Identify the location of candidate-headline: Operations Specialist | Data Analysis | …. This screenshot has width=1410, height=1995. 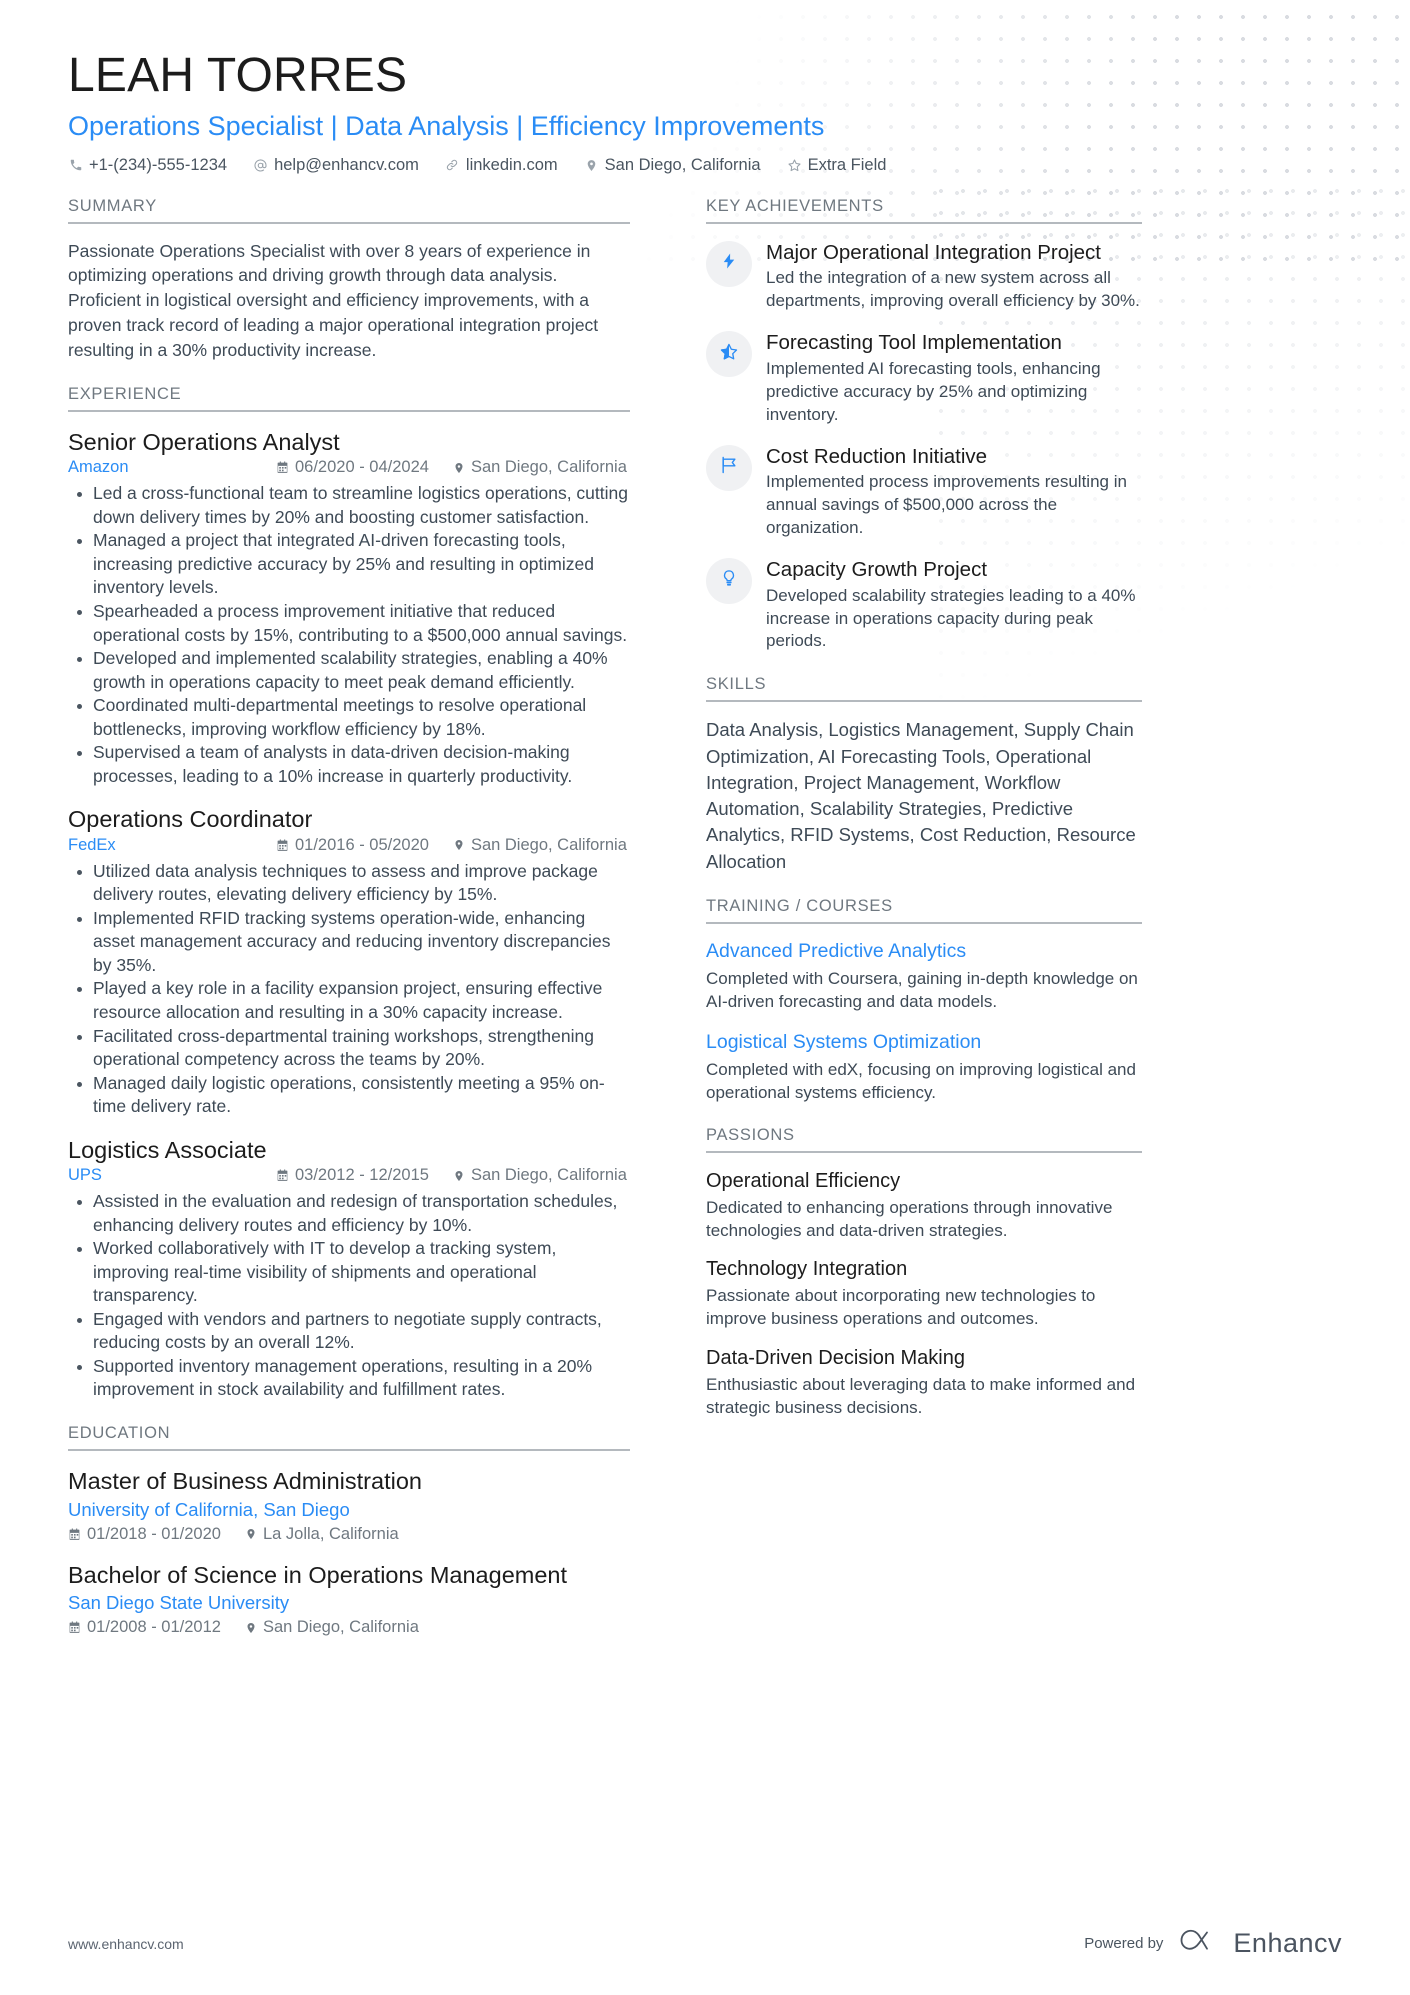
(446, 125).